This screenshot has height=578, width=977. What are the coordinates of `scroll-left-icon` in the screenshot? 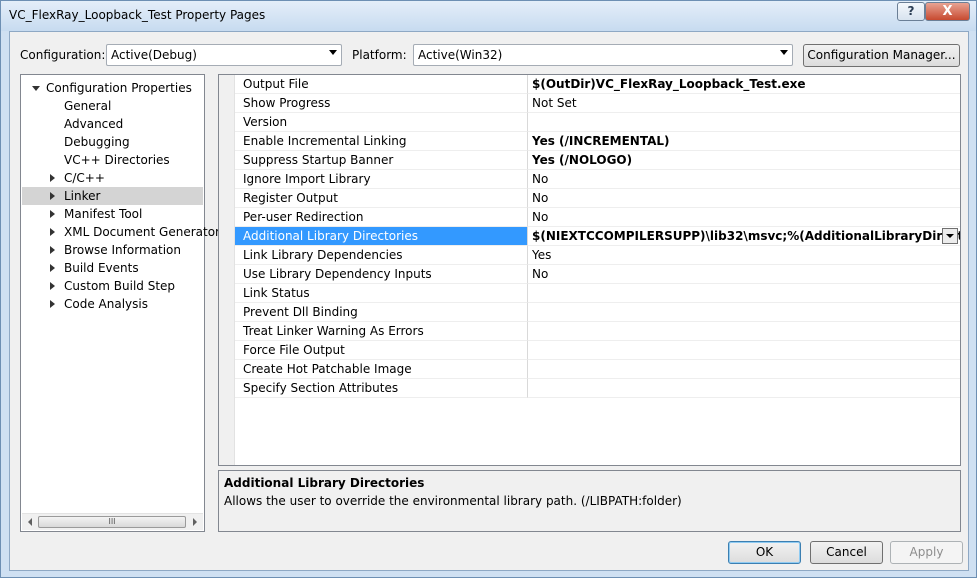 It's located at (30, 522).